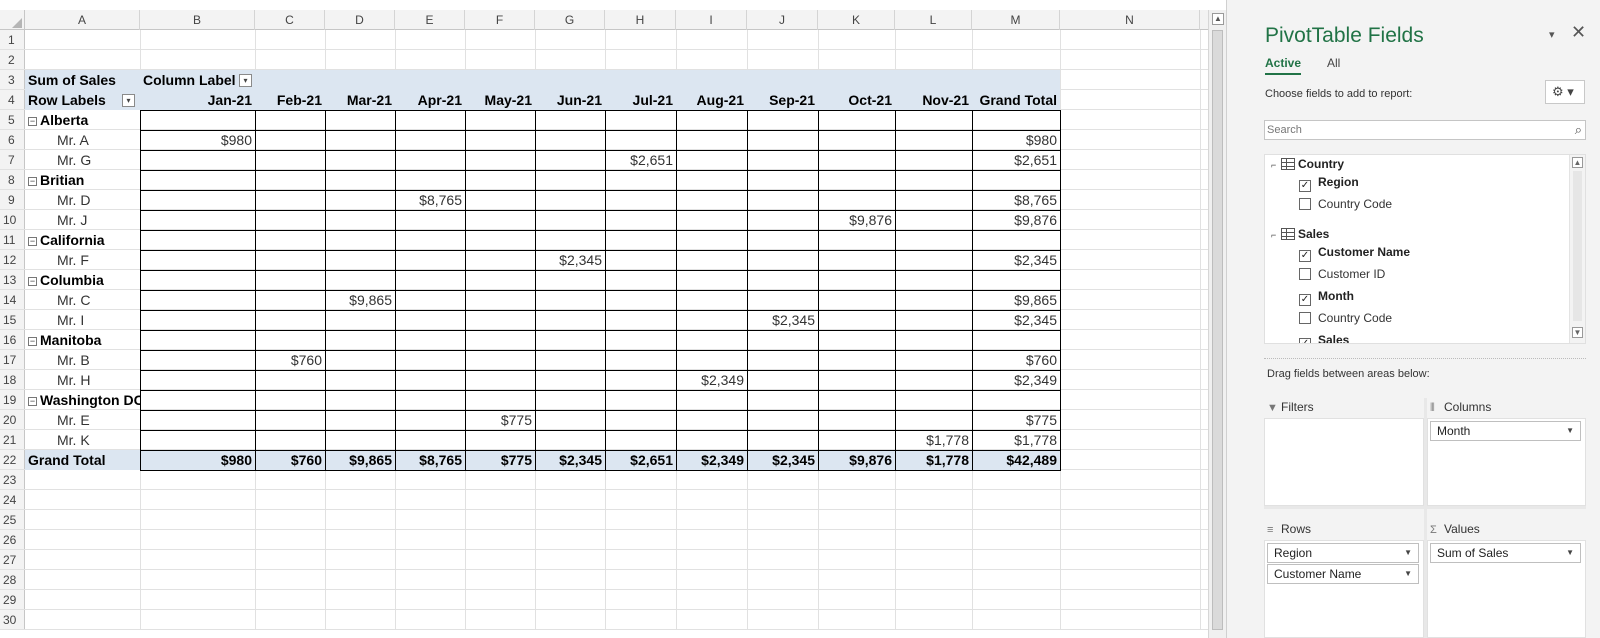  What do you see at coordinates (500, 100) in the screenshot?
I see `month-header: May-21` at bounding box center [500, 100].